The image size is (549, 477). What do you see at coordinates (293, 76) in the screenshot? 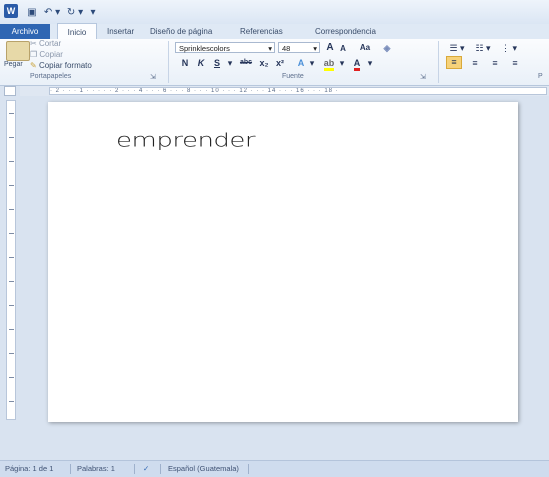
I see `font-group-label: Fuente` at bounding box center [293, 76].